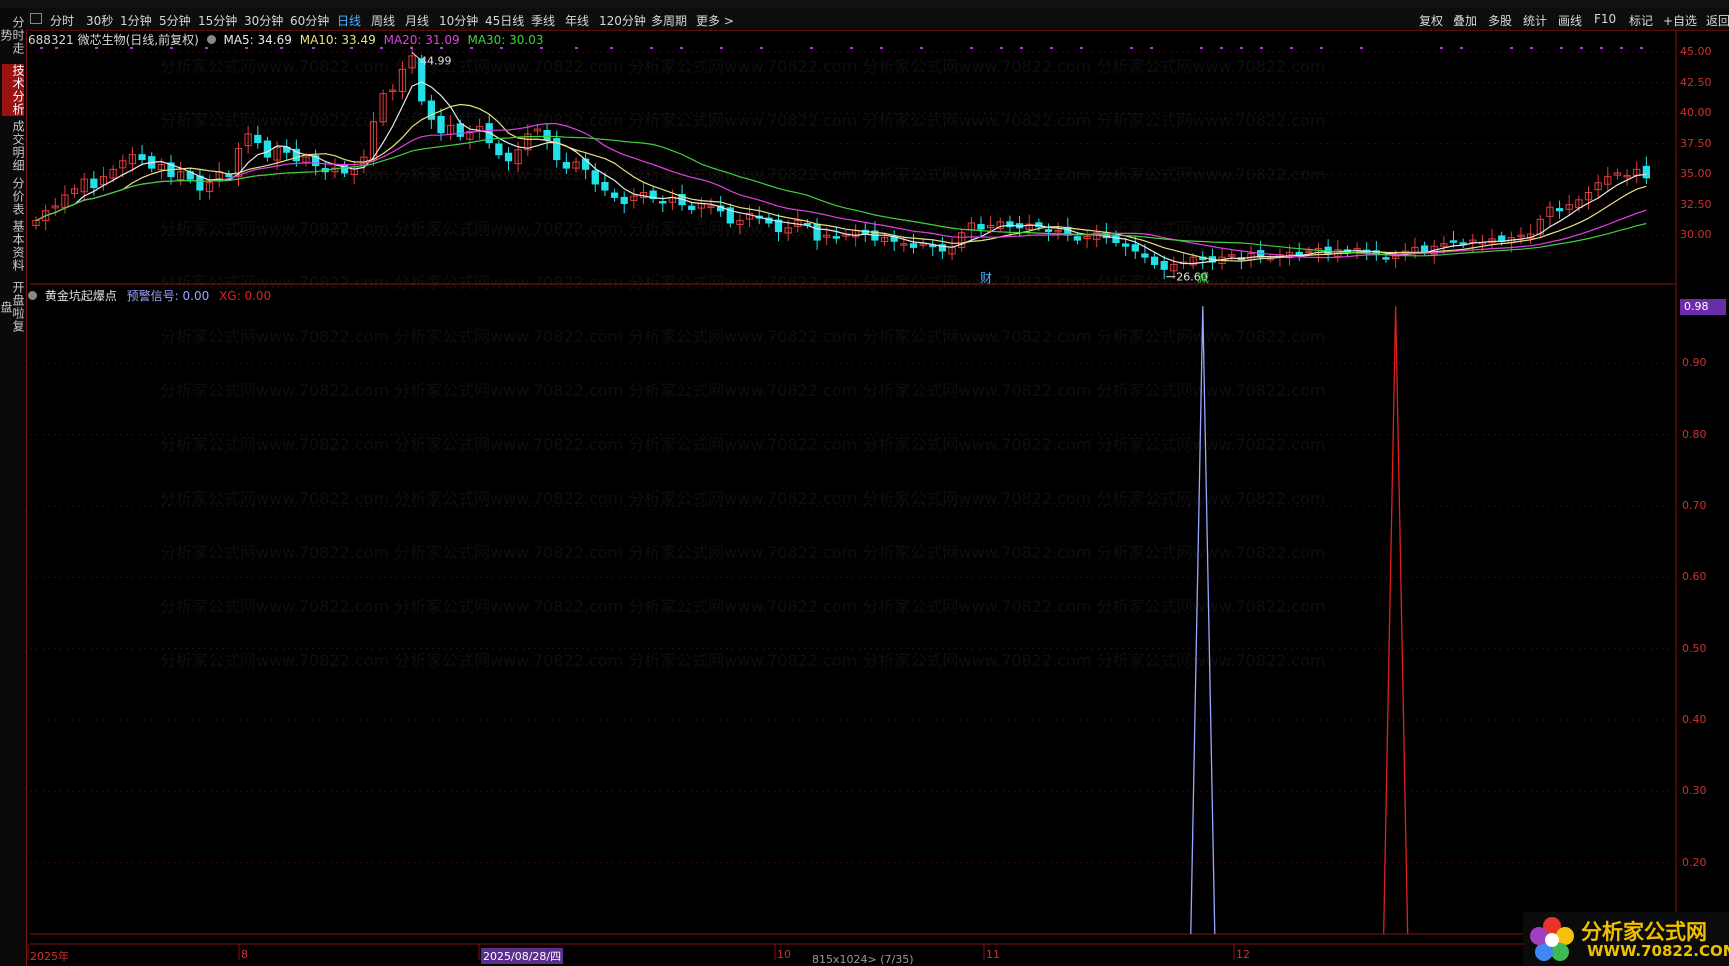 The image size is (1729, 966). Describe the element at coordinates (1658, 951) in the screenshot. I see `logo-url: WWW.70822.COM` at that location.